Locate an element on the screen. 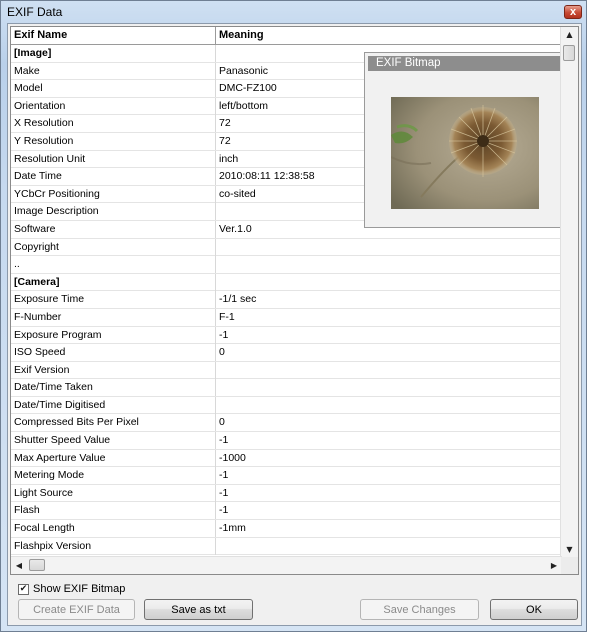 The width and height of the screenshot is (589, 634). create-exif-data-button: Create EXIF Data is located at coordinates (76, 609).